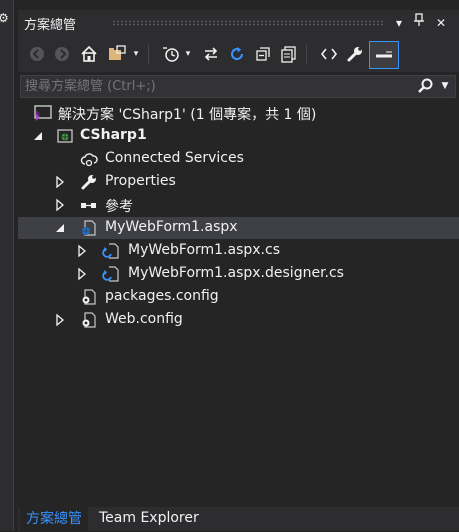 Image resolution: width=459 pixels, height=532 pixels. Describe the element at coordinates (238, 320) in the screenshot. I see `tree-item-web-config: Web.config` at that location.